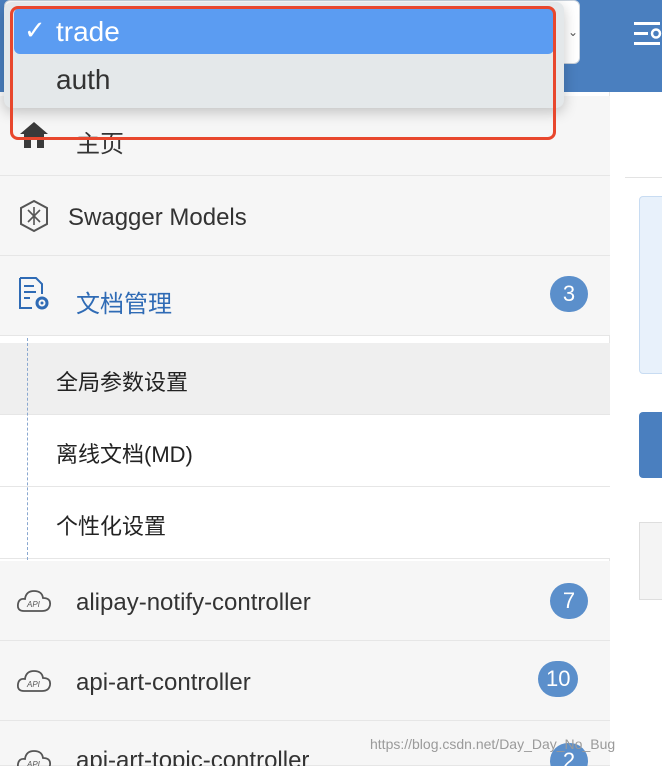  I want to click on sidebar-item-alipay-notify-controller: API alipay-notify-controller 7, so click(305, 601).